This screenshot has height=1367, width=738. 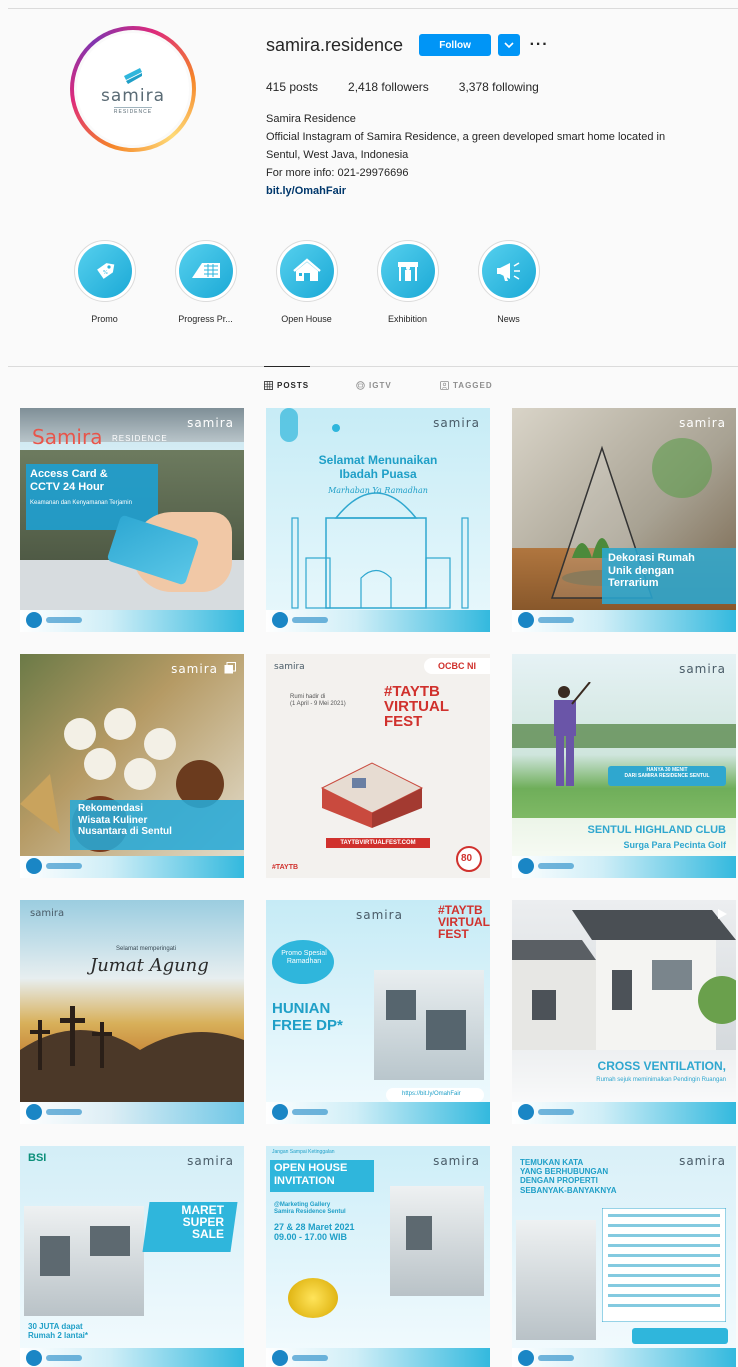 I want to click on bank-logo: OCBC NI, so click(x=457, y=666).